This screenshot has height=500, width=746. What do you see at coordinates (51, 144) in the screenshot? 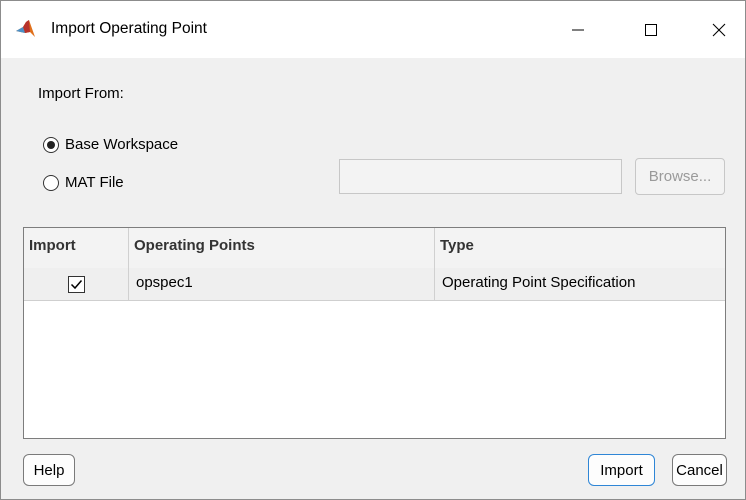
I see `radio-button-checked` at bounding box center [51, 144].